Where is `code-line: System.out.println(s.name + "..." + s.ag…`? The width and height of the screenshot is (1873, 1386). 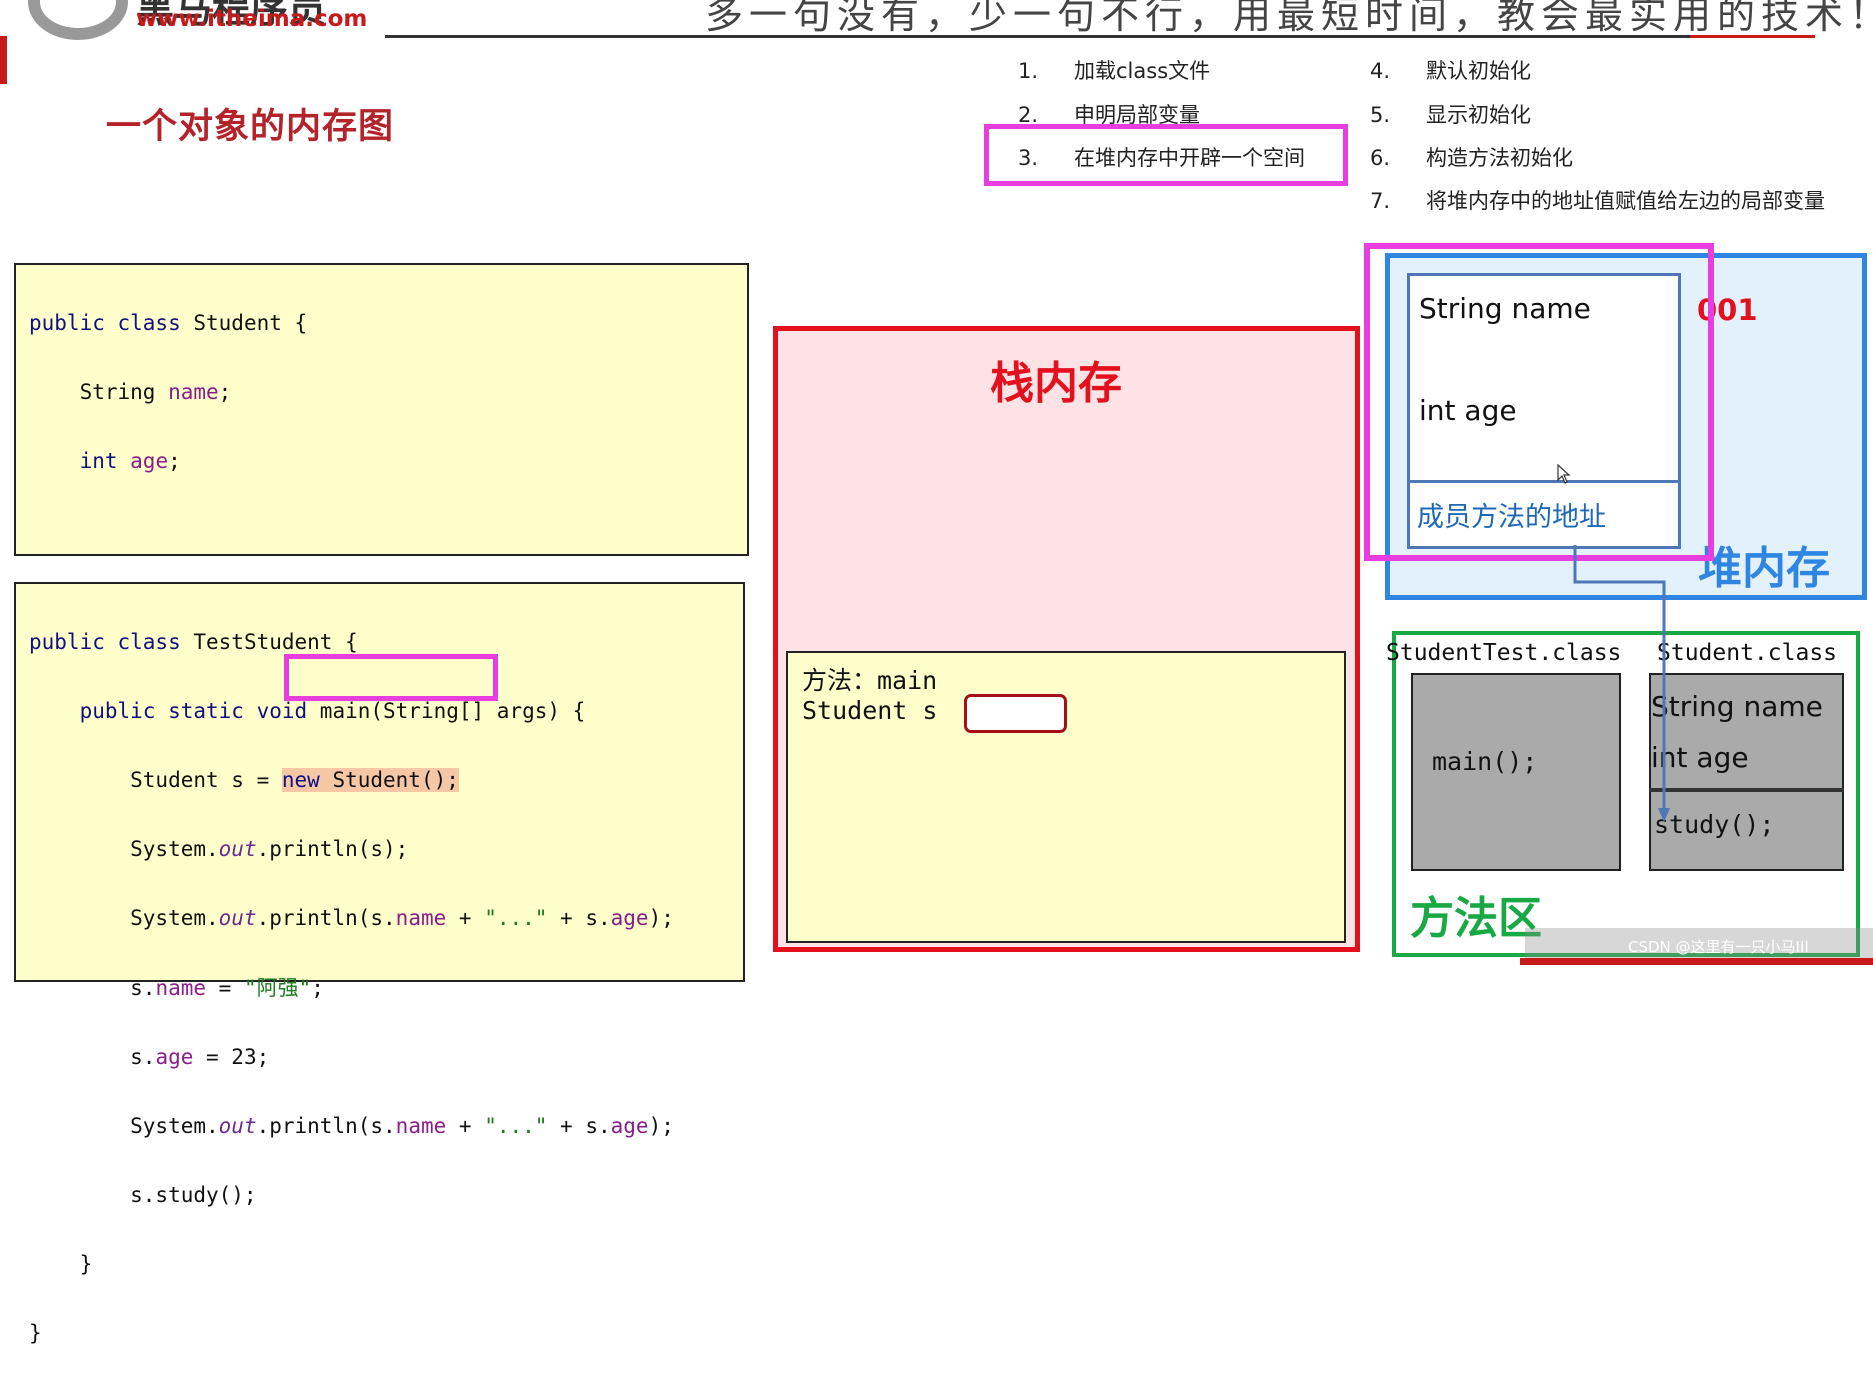 code-line: System.out.println(s.name + "..." + s.ag… is located at coordinates (351, 1125).